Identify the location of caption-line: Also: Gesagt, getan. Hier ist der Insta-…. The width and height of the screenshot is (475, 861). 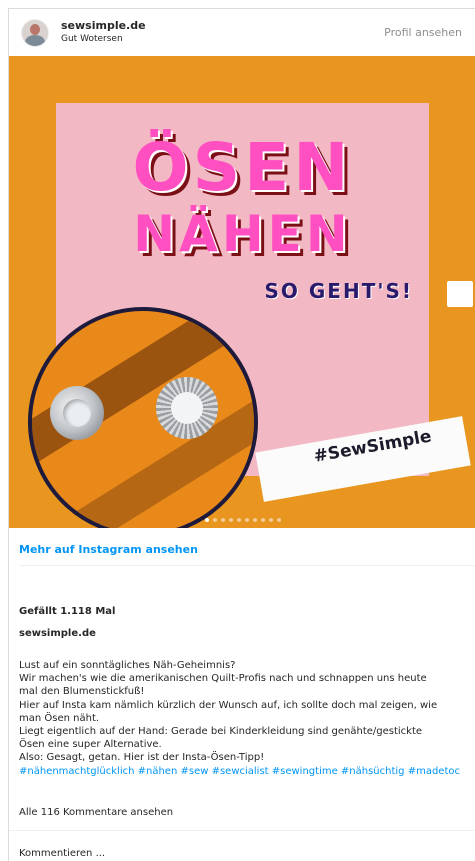
(142, 758).